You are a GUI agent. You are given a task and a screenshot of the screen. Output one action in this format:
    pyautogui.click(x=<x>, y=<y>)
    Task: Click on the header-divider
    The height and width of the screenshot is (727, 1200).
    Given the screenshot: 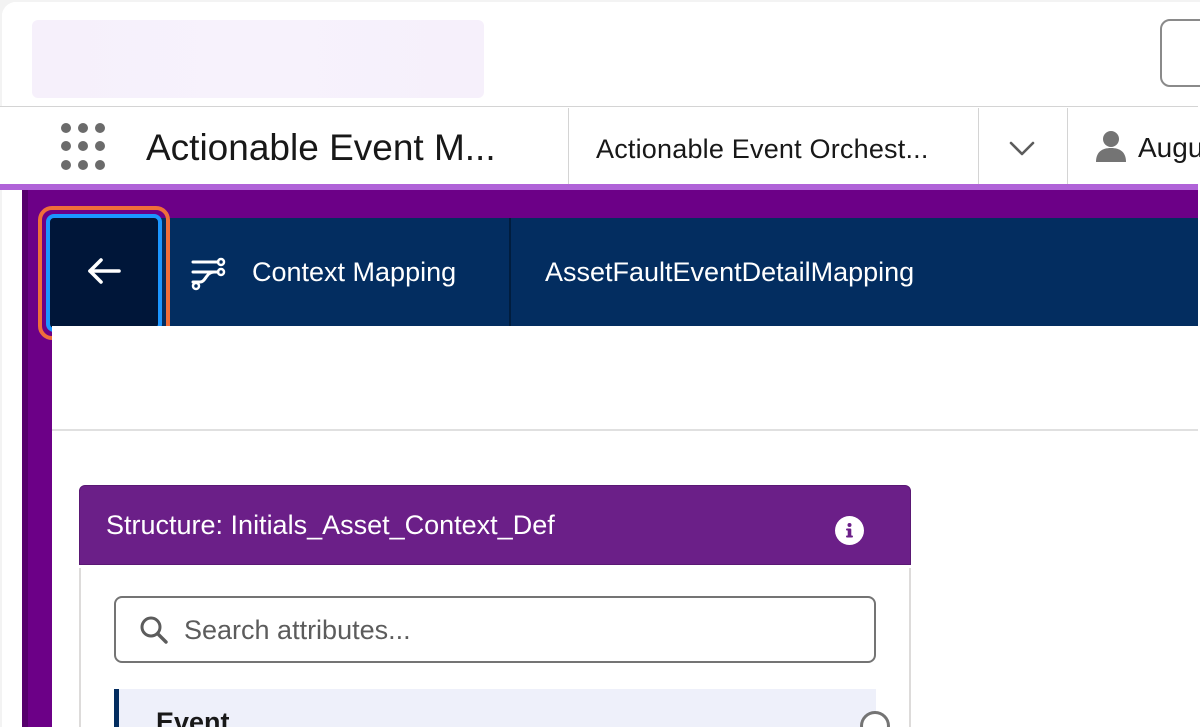 What is the action you would take?
    pyautogui.click(x=510, y=272)
    